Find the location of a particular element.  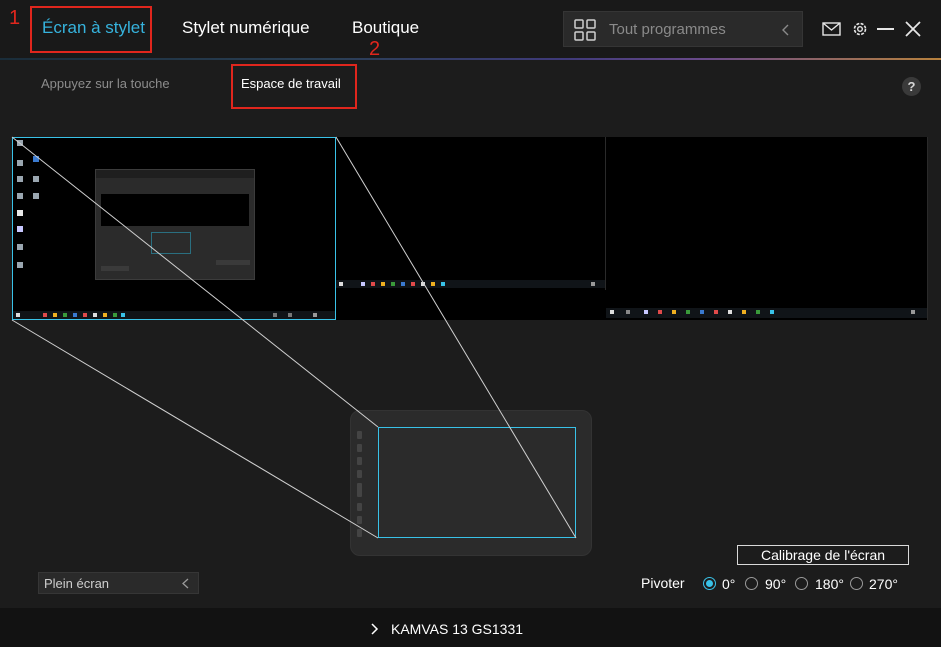

rotate-180-radio is located at coordinates (801, 583).